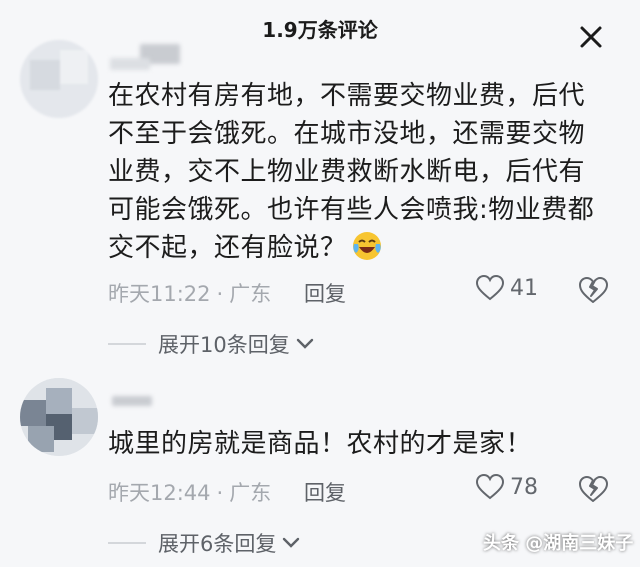 The width and height of the screenshot is (640, 567). I want to click on comments-header: 1.9万条评论, so click(320, 31).